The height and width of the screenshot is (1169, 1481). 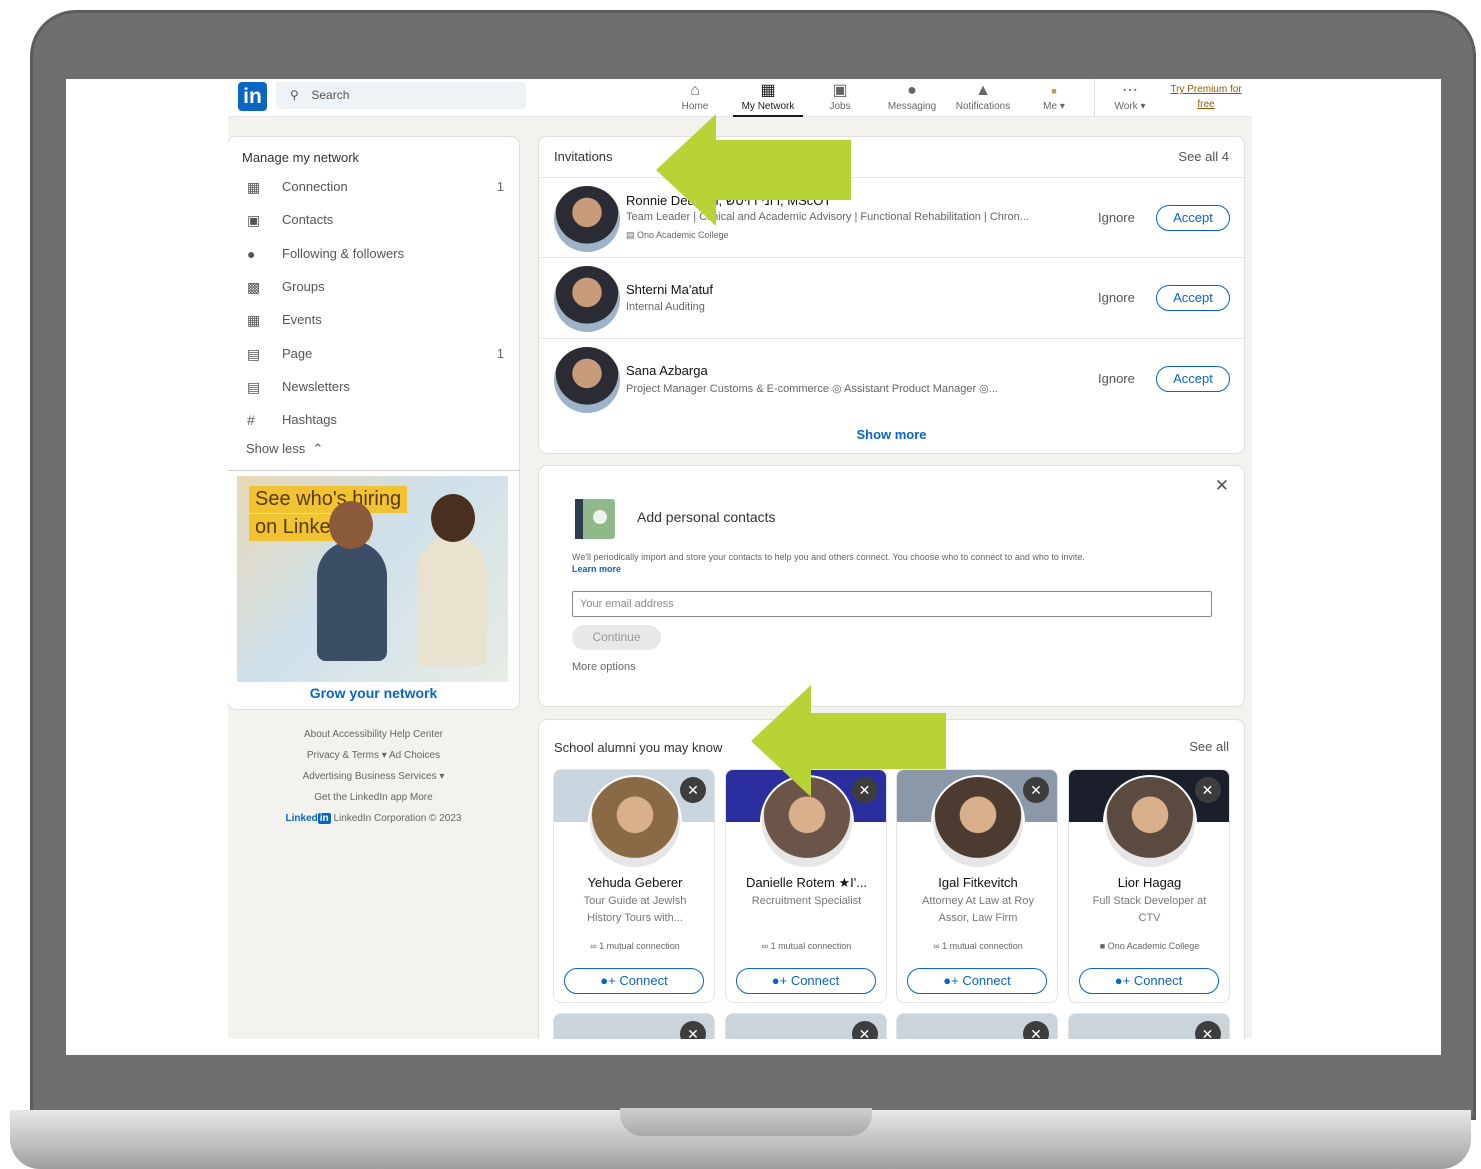 What do you see at coordinates (373, 420) in the screenshot?
I see `manage-item-hashtags: # Hashtags` at bounding box center [373, 420].